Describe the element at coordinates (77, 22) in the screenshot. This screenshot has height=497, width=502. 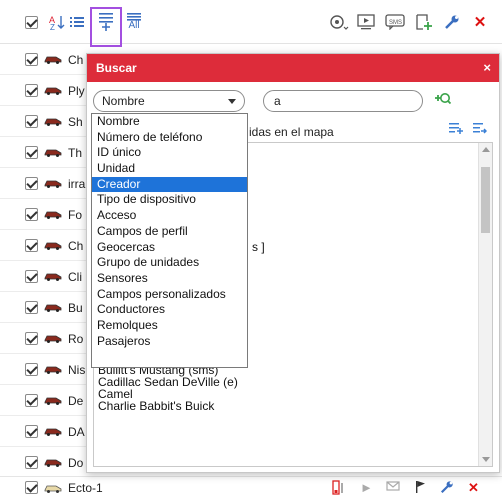
I see `list-icon` at that location.